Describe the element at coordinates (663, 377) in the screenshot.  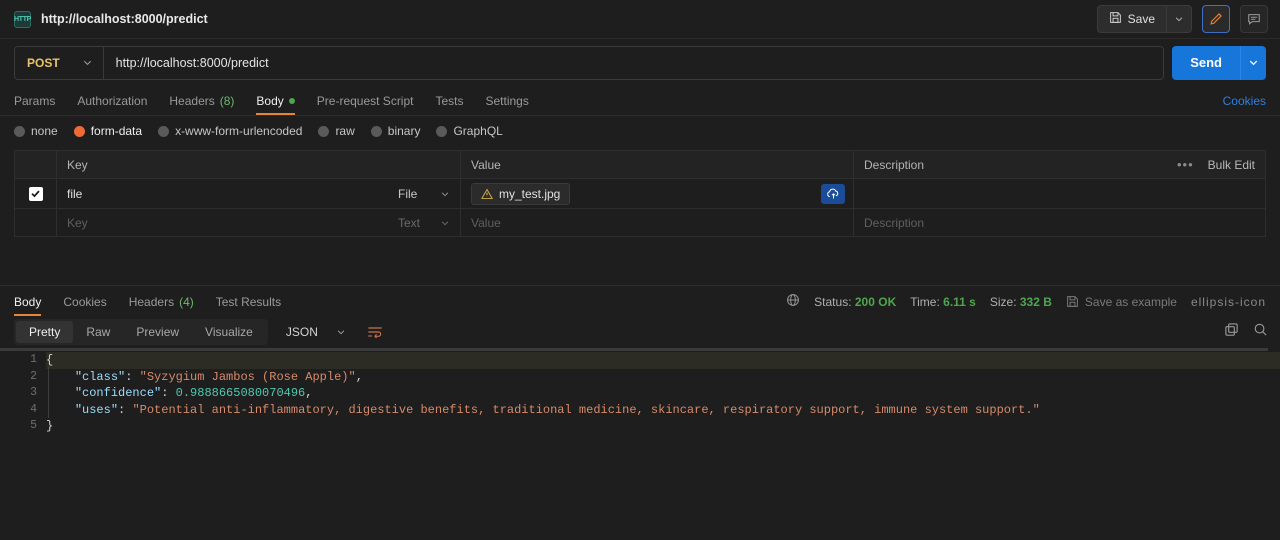
I see `code-line-2: "class": "Syzygium Jambos (Rose Apple)",` at that location.